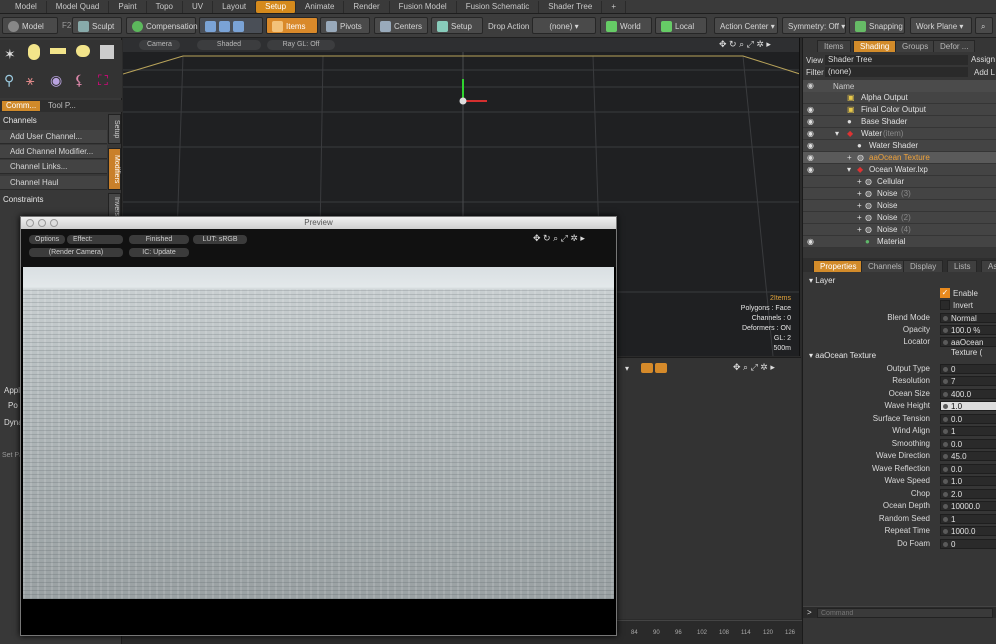  Describe the element at coordinates (165, 6) in the screenshot. I see `tab-topo: Topo` at that location.